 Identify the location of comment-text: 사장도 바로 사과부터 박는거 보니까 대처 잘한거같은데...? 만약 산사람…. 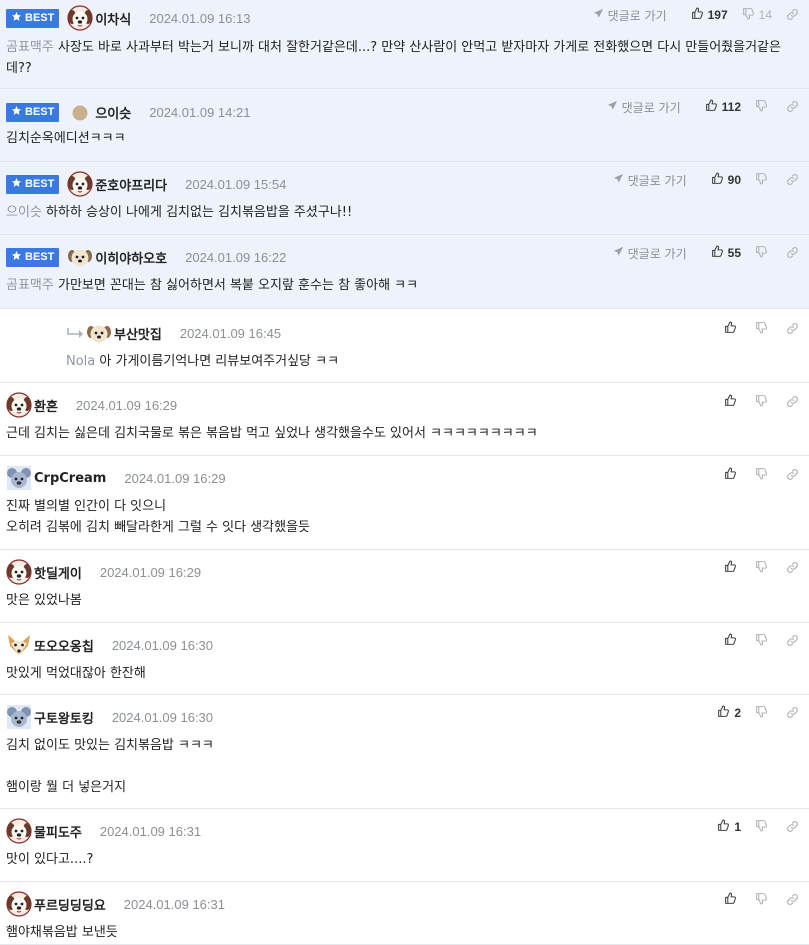
(393, 58).